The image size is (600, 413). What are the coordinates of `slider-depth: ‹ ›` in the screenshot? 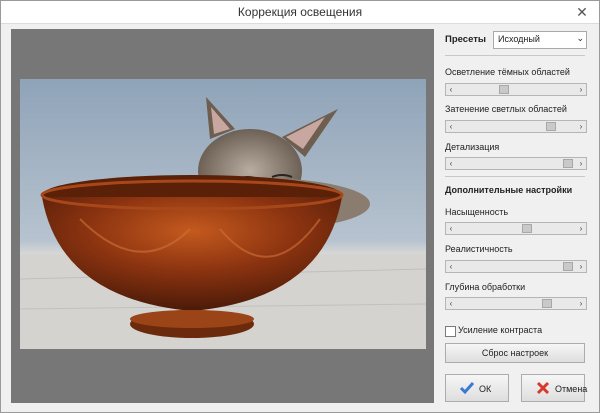 It's located at (516, 303).